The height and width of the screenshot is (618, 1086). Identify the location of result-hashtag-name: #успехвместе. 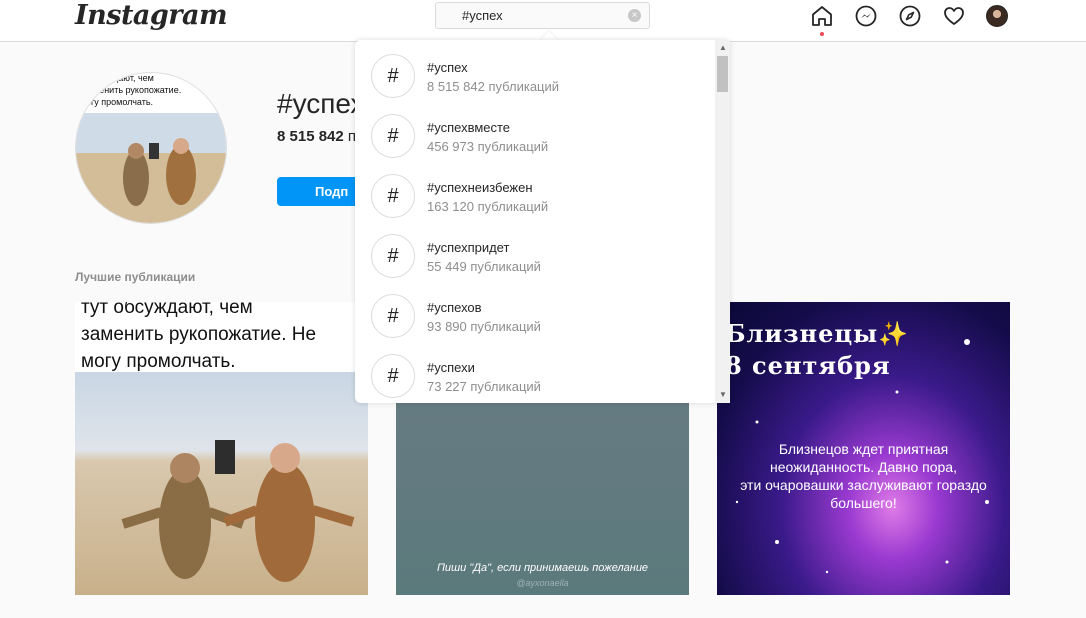
(469, 127).